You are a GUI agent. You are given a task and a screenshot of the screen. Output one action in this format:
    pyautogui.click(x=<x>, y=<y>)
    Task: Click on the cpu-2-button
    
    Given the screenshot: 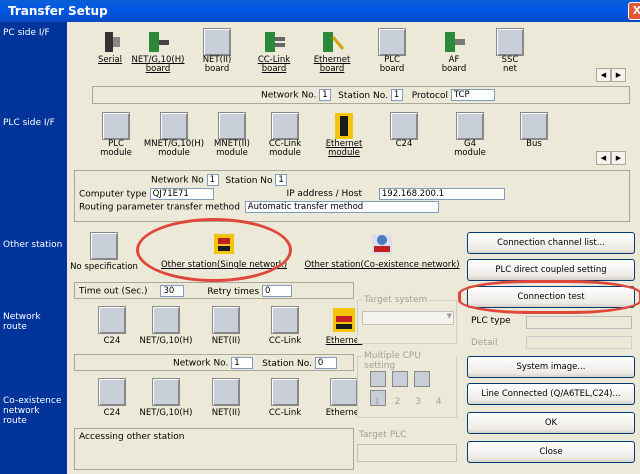 What is the action you would take?
    pyautogui.click(x=400, y=379)
    